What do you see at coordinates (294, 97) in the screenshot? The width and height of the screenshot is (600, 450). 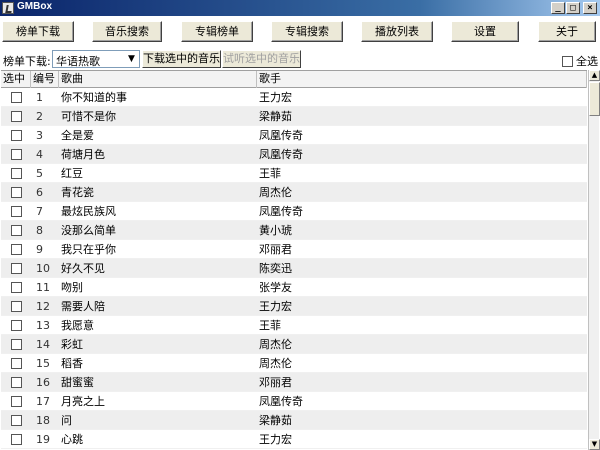 I see `table-row: 1 你不知道的事 王力宏` at bounding box center [294, 97].